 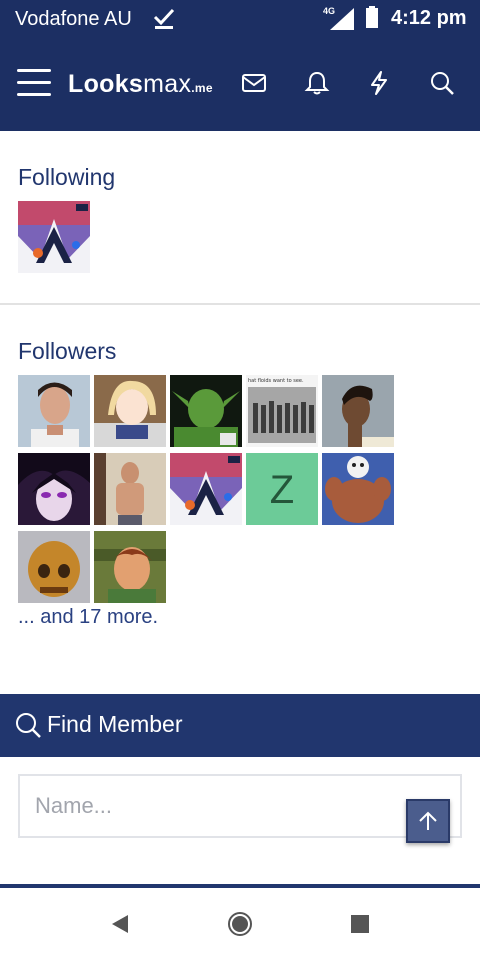 I want to click on checkmark-icon, so click(x=164, y=18).